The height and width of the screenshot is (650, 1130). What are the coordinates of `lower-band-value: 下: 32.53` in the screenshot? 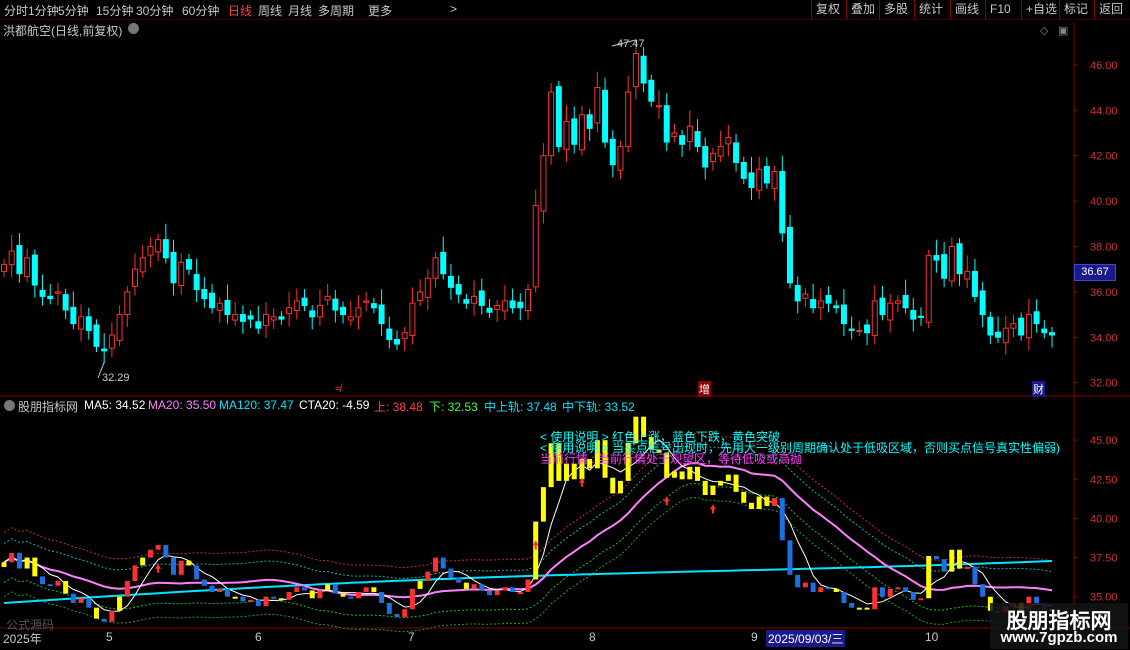 It's located at (453, 407).